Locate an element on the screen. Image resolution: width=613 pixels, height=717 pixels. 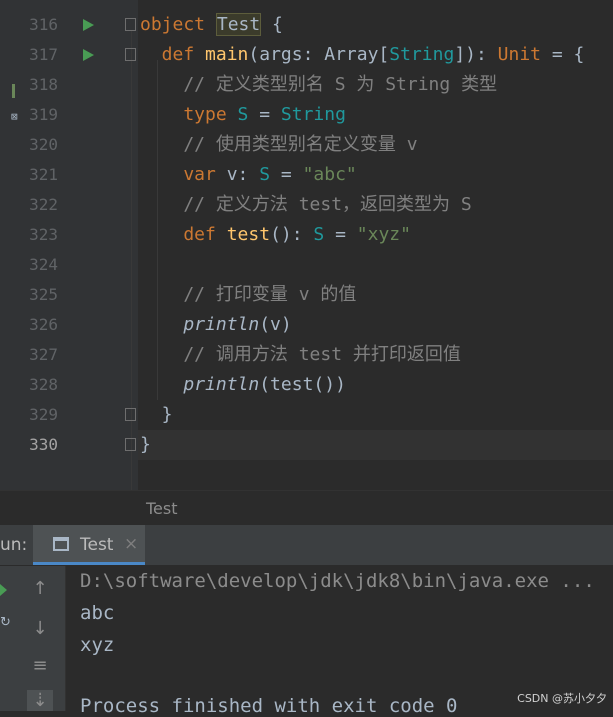
line-number: 330 is located at coordinates (43, 444).